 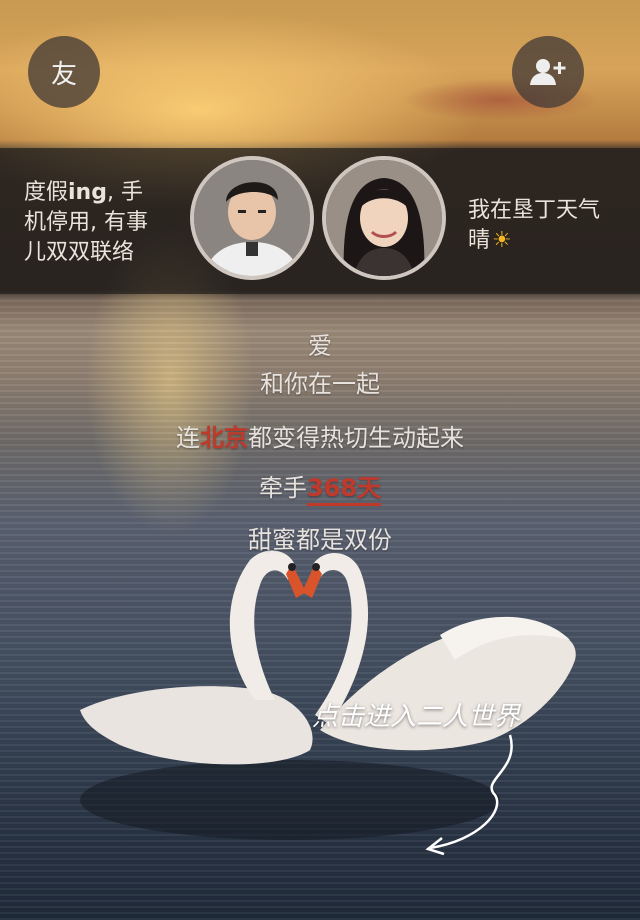 I want to click on sunset-cloud, so click(x=500, y=100).